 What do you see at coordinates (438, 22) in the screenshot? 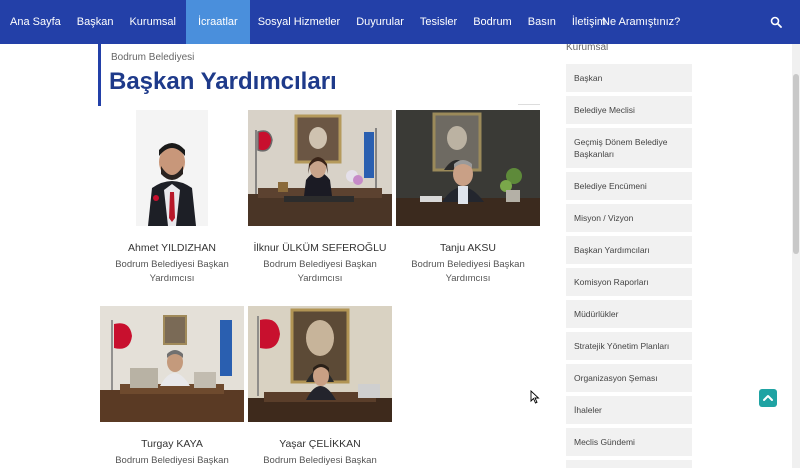
I see `nav-item-tesisler: Tesisler` at bounding box center [438, 22].